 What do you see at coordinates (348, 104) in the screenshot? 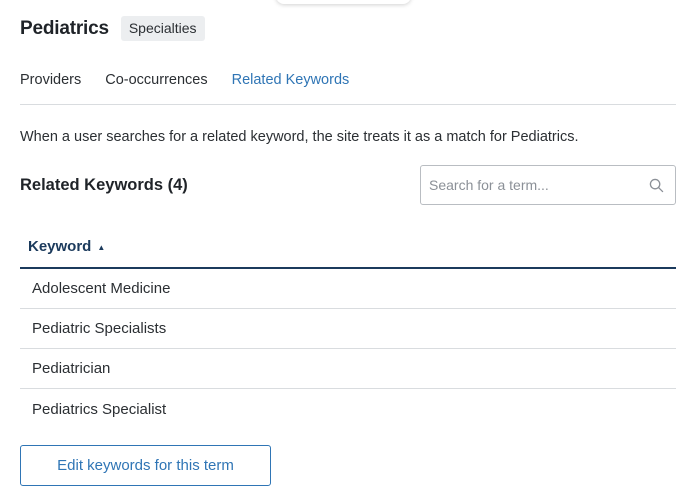
I see `tab-divider` at bounding box center [348, 104].